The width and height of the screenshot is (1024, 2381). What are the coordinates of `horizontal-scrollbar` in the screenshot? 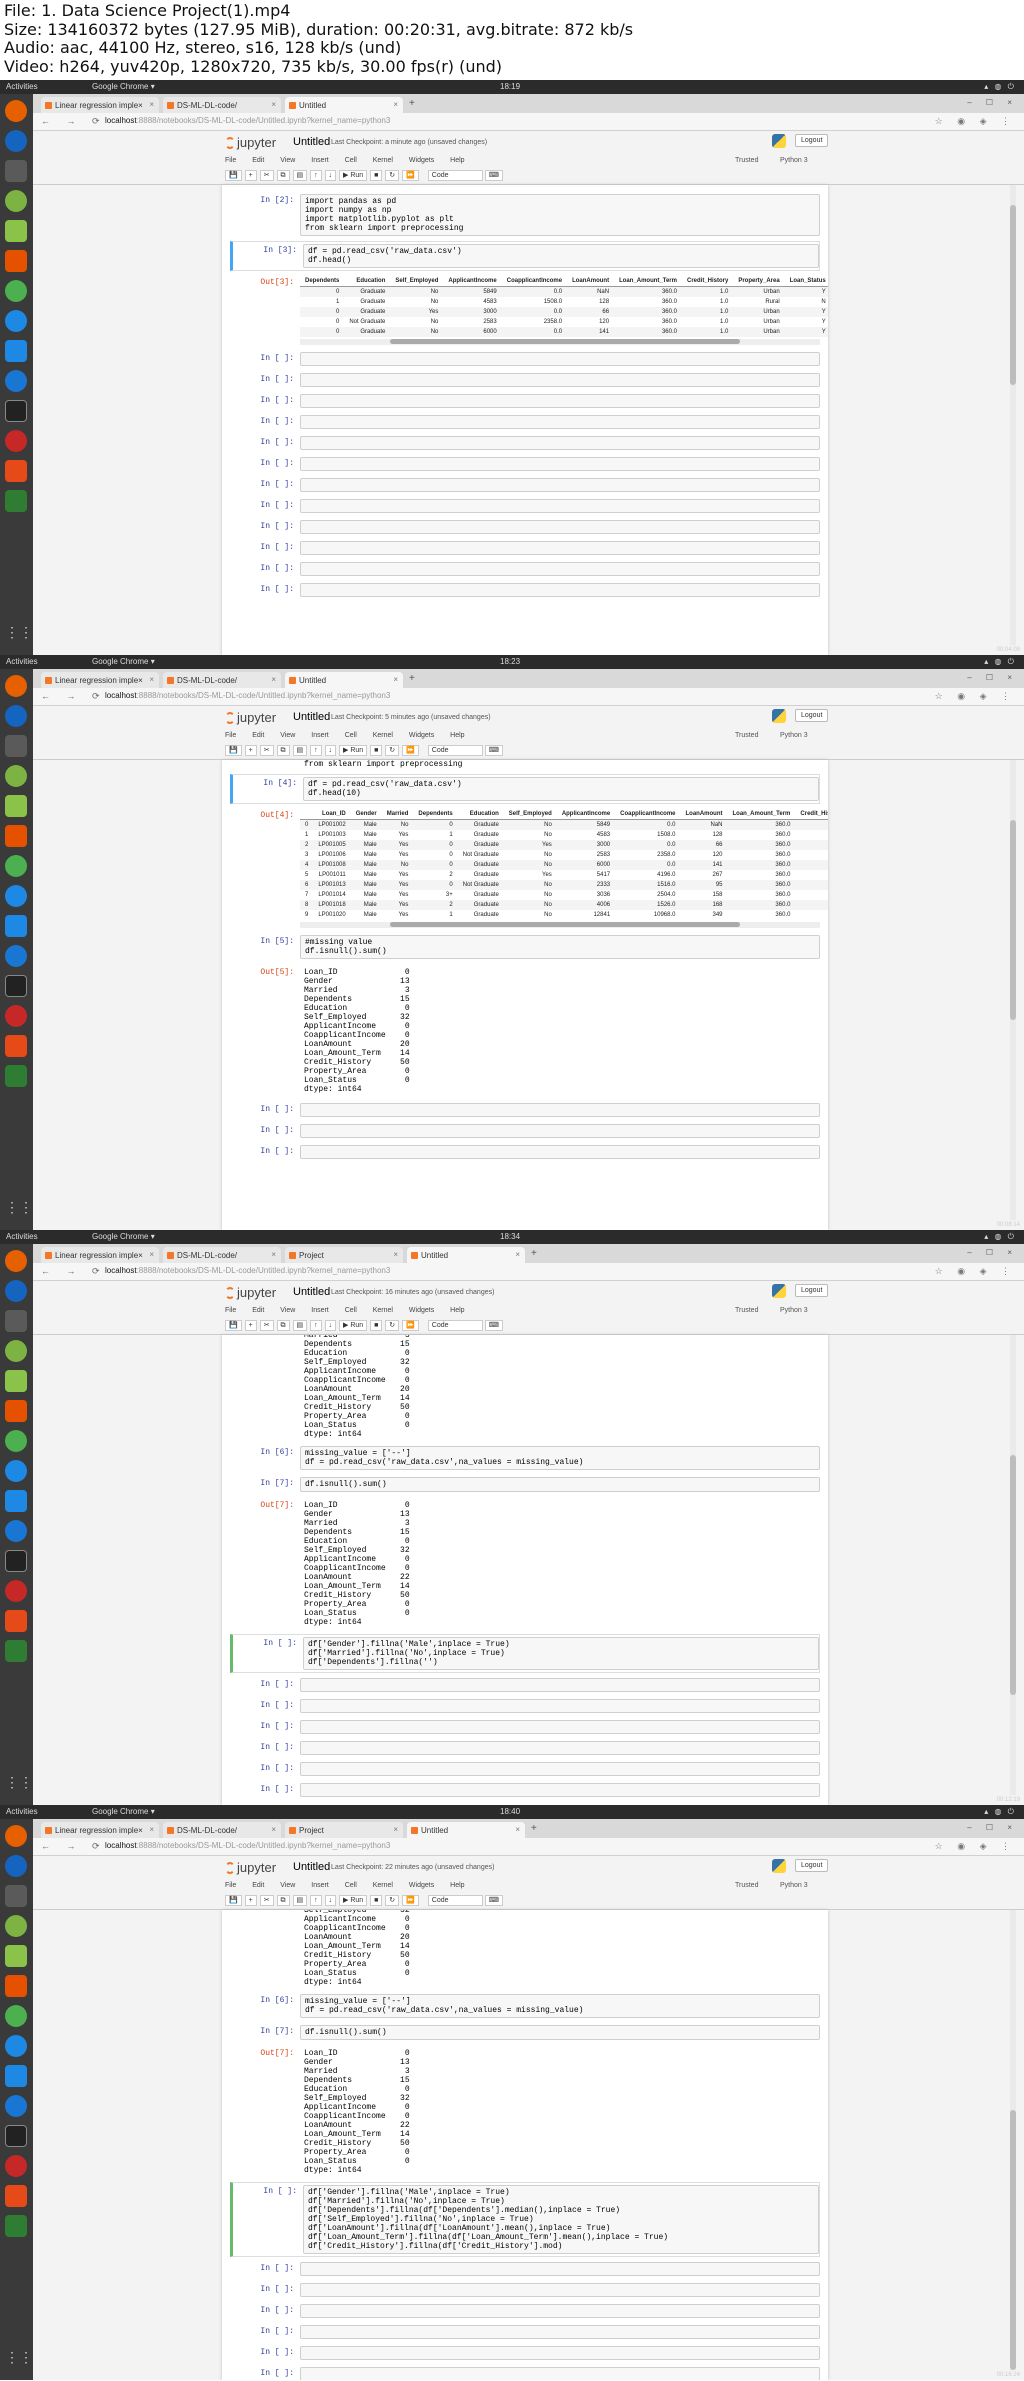 It's located at (560, 925).